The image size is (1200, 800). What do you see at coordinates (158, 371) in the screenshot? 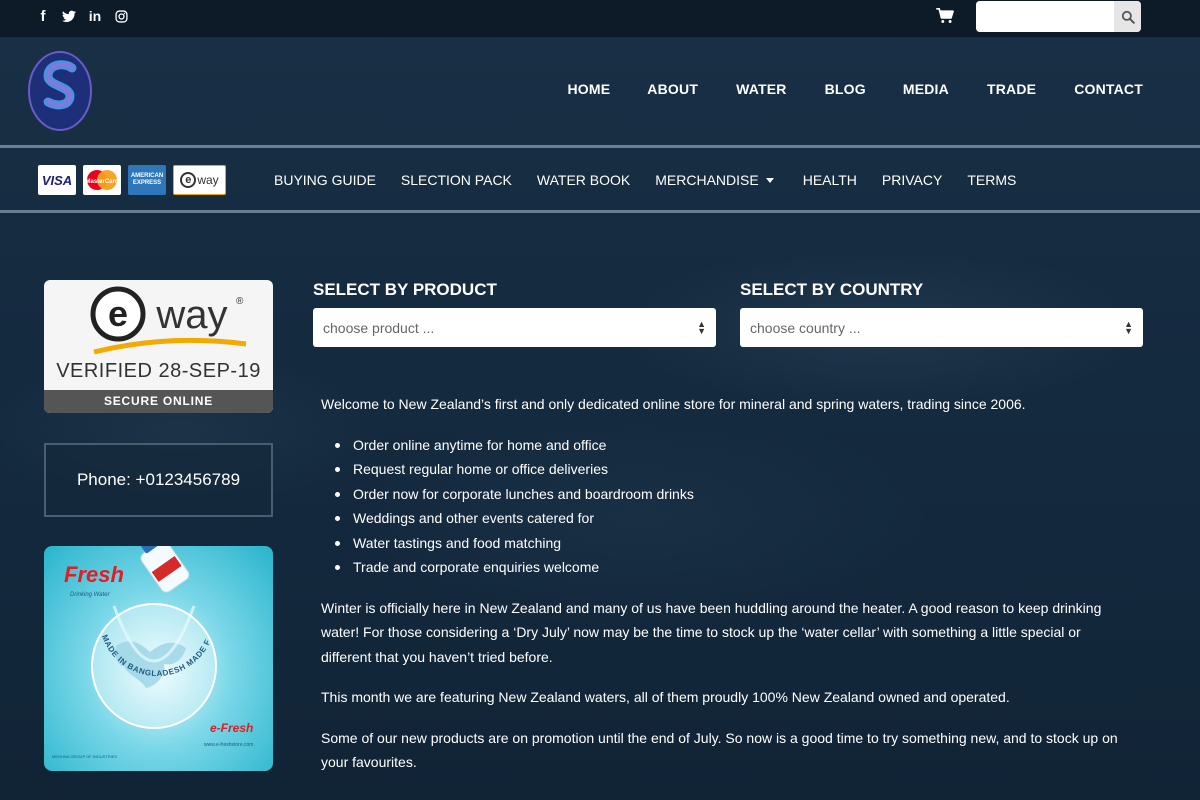
I see `eway-verified-text: VERIFIED 28-SEP-19` at bounding box center [158, 371].